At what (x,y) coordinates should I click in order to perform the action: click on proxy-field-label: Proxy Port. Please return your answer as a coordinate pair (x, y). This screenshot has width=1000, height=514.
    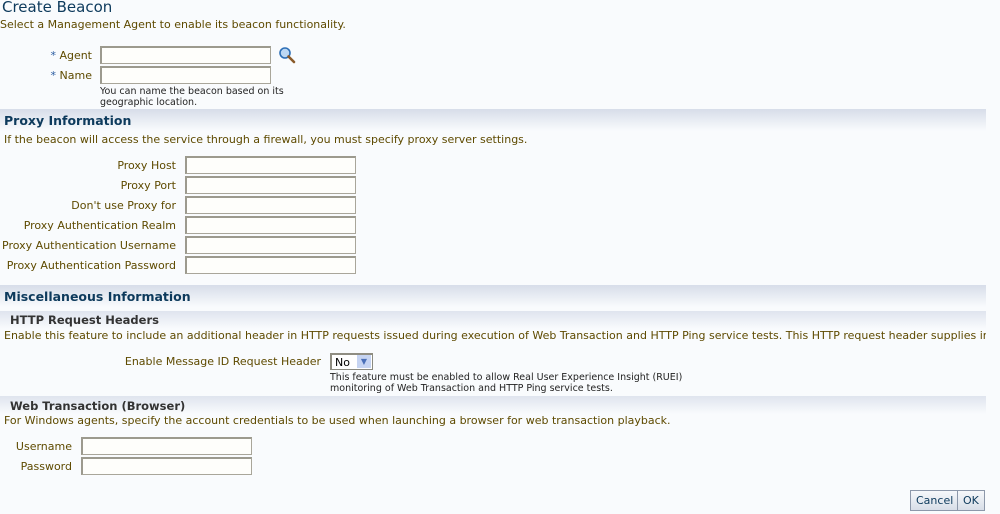
    Looking at the image, I should click on (148, 185).